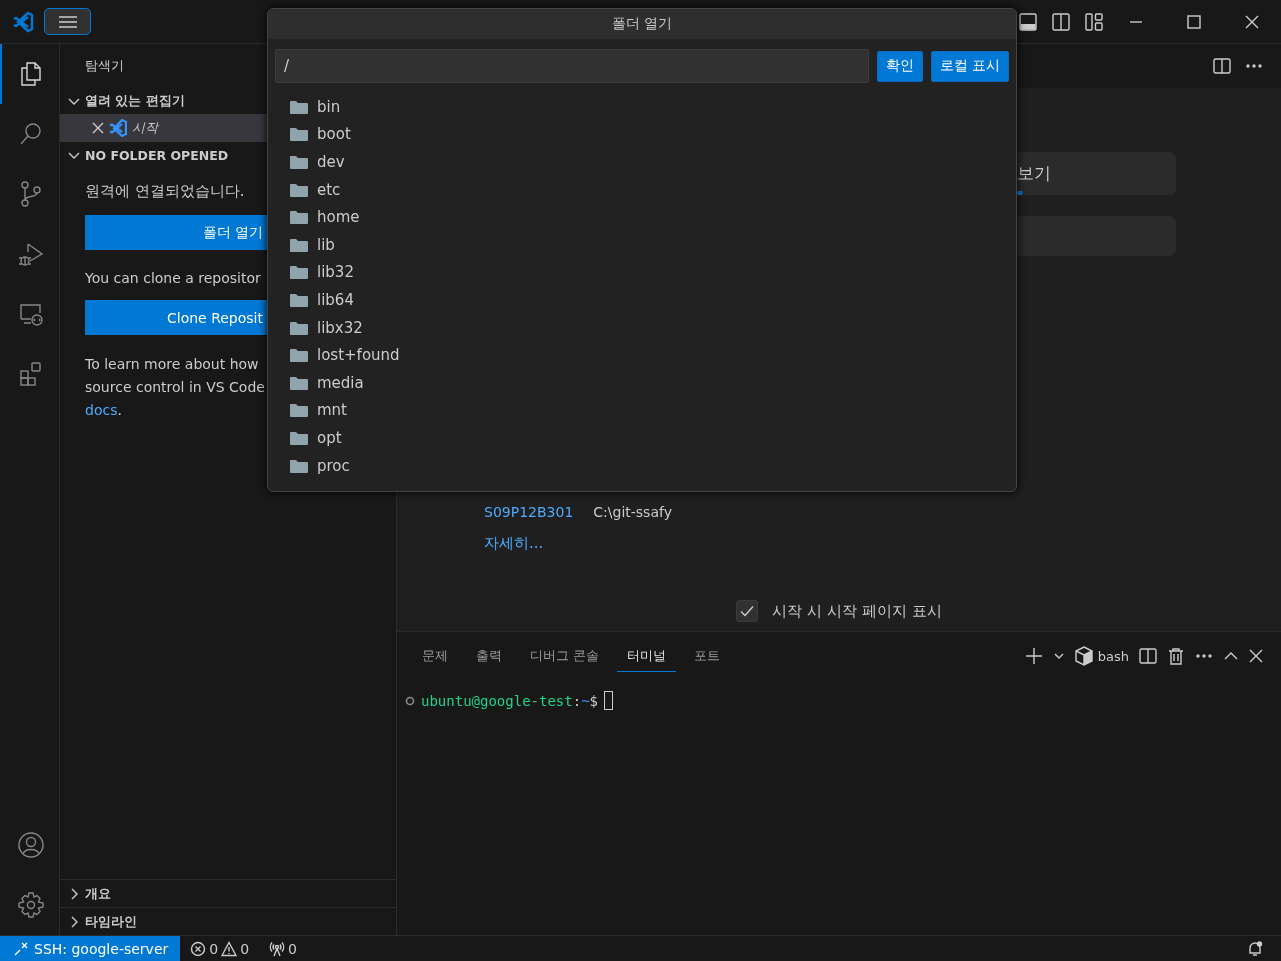 Image resolution: width=1281 pixels, height=961 pixels. Describe the element at coordinates (642, 217) in the screenshot. I see `folder-entry: home` at that location.